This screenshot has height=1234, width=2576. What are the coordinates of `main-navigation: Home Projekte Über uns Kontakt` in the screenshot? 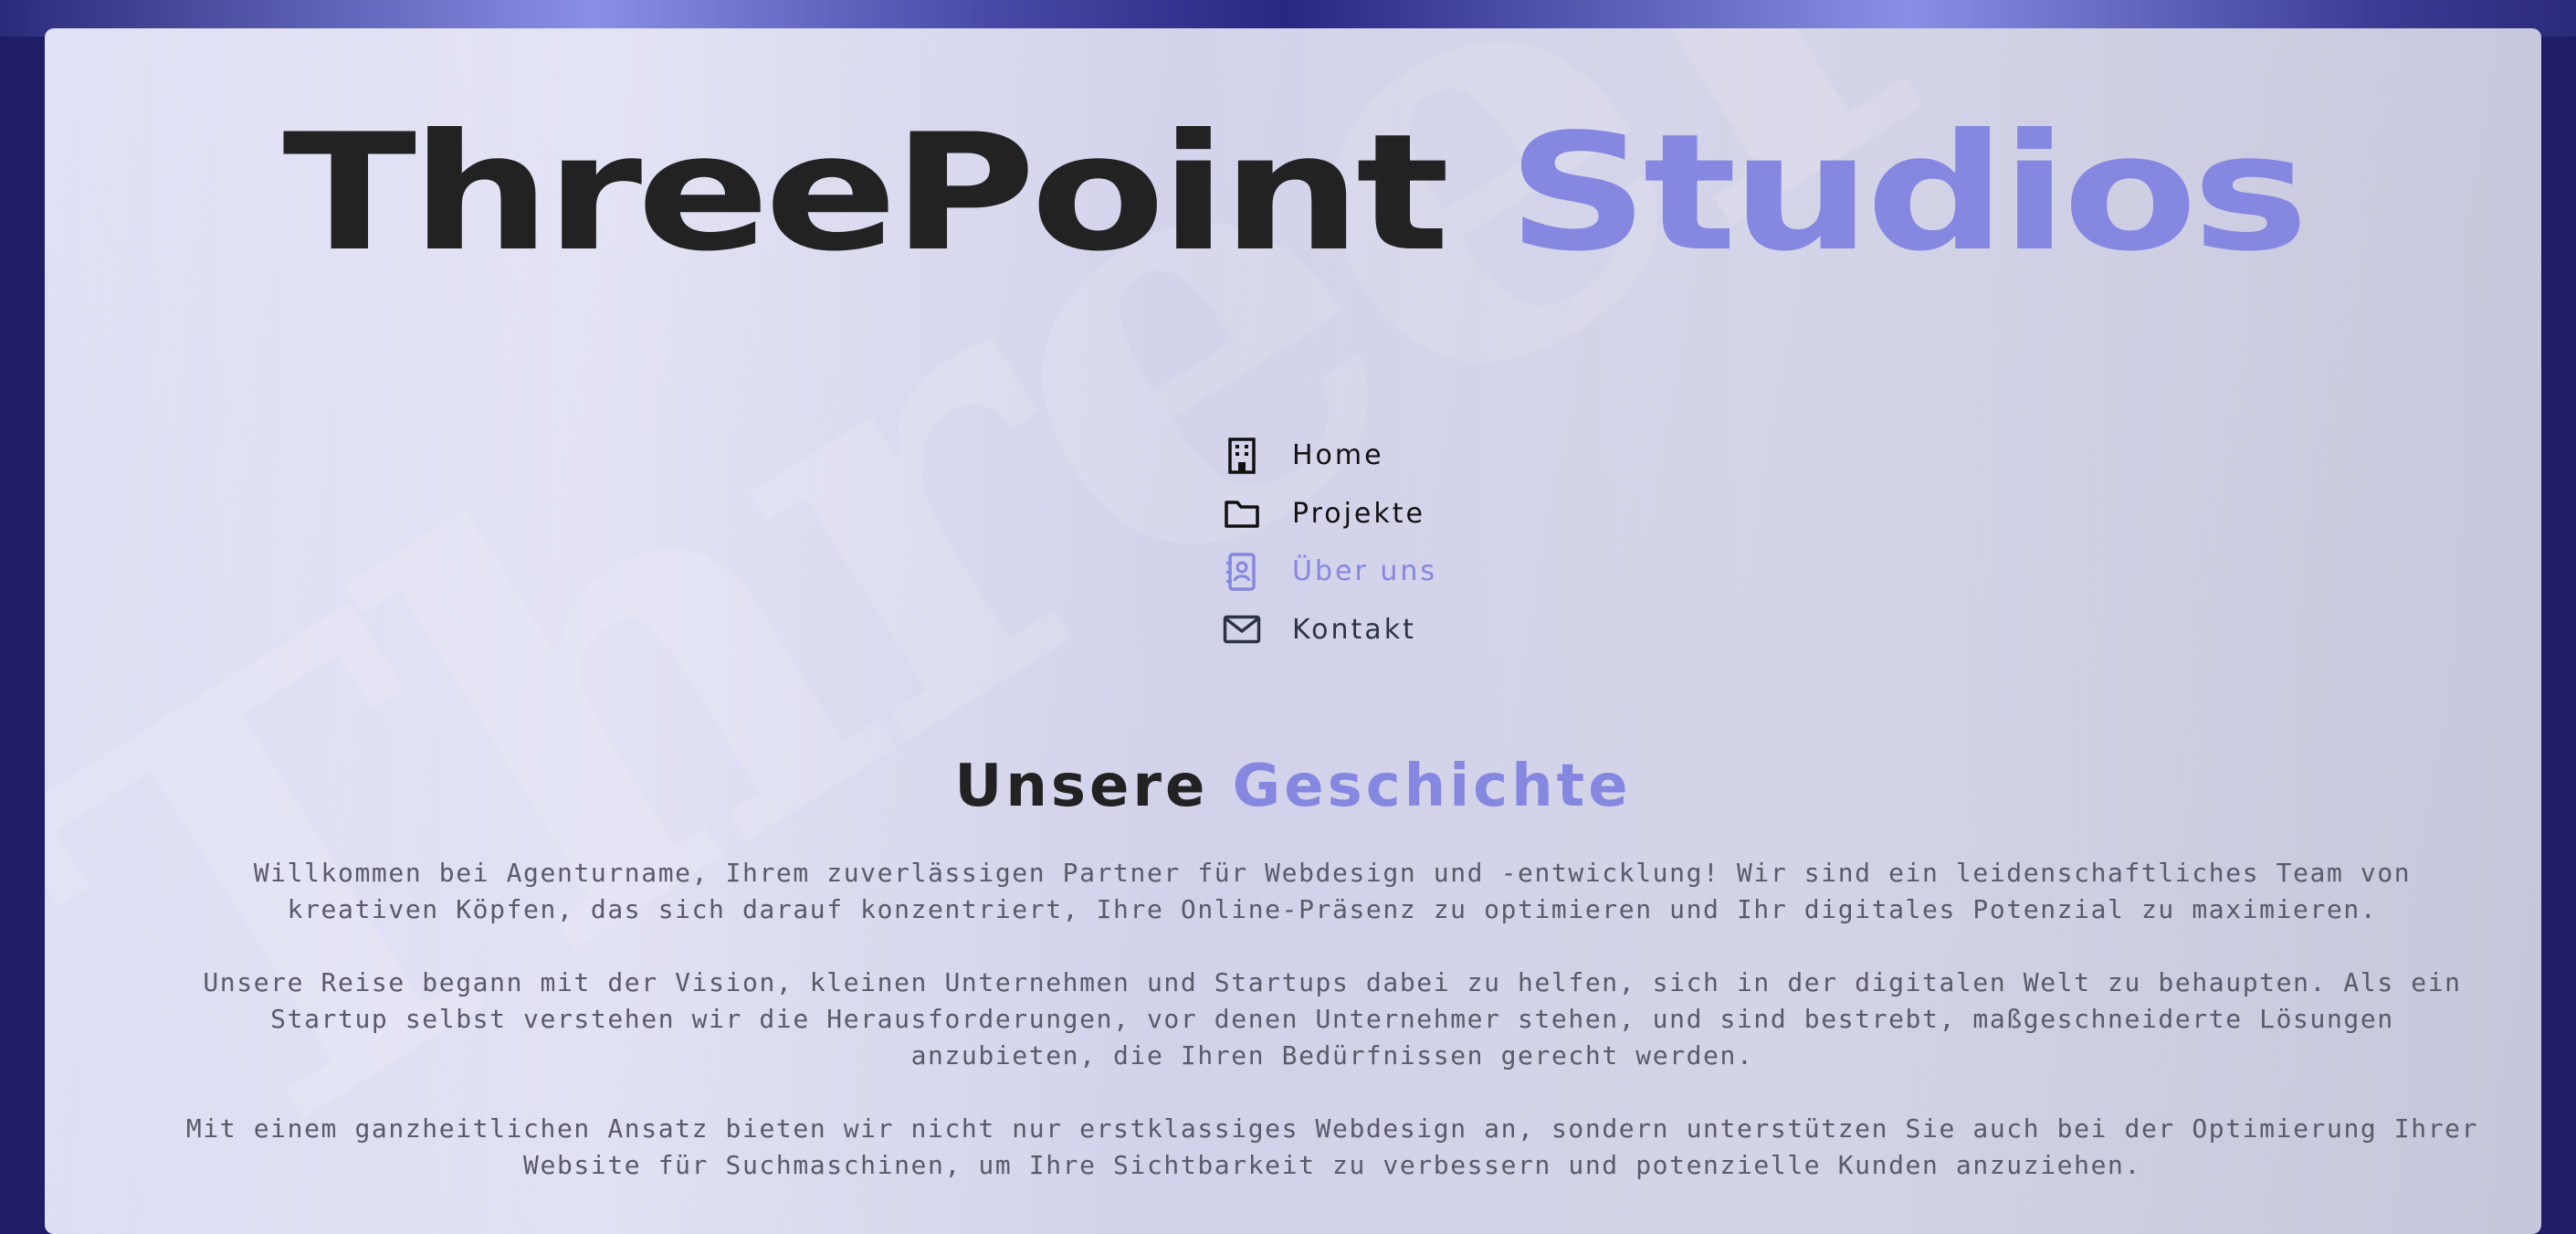 It's located at (1405, 543).